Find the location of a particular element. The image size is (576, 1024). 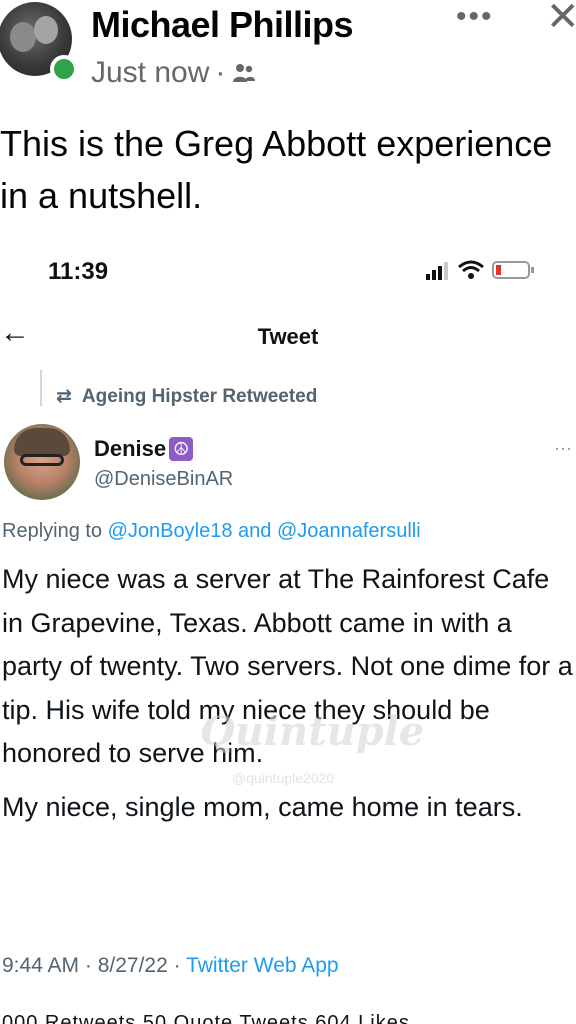

tweet-timestamp: 9:44 AM · 8/27/22 · Twitter Web App is located at coordinates (170, 966).